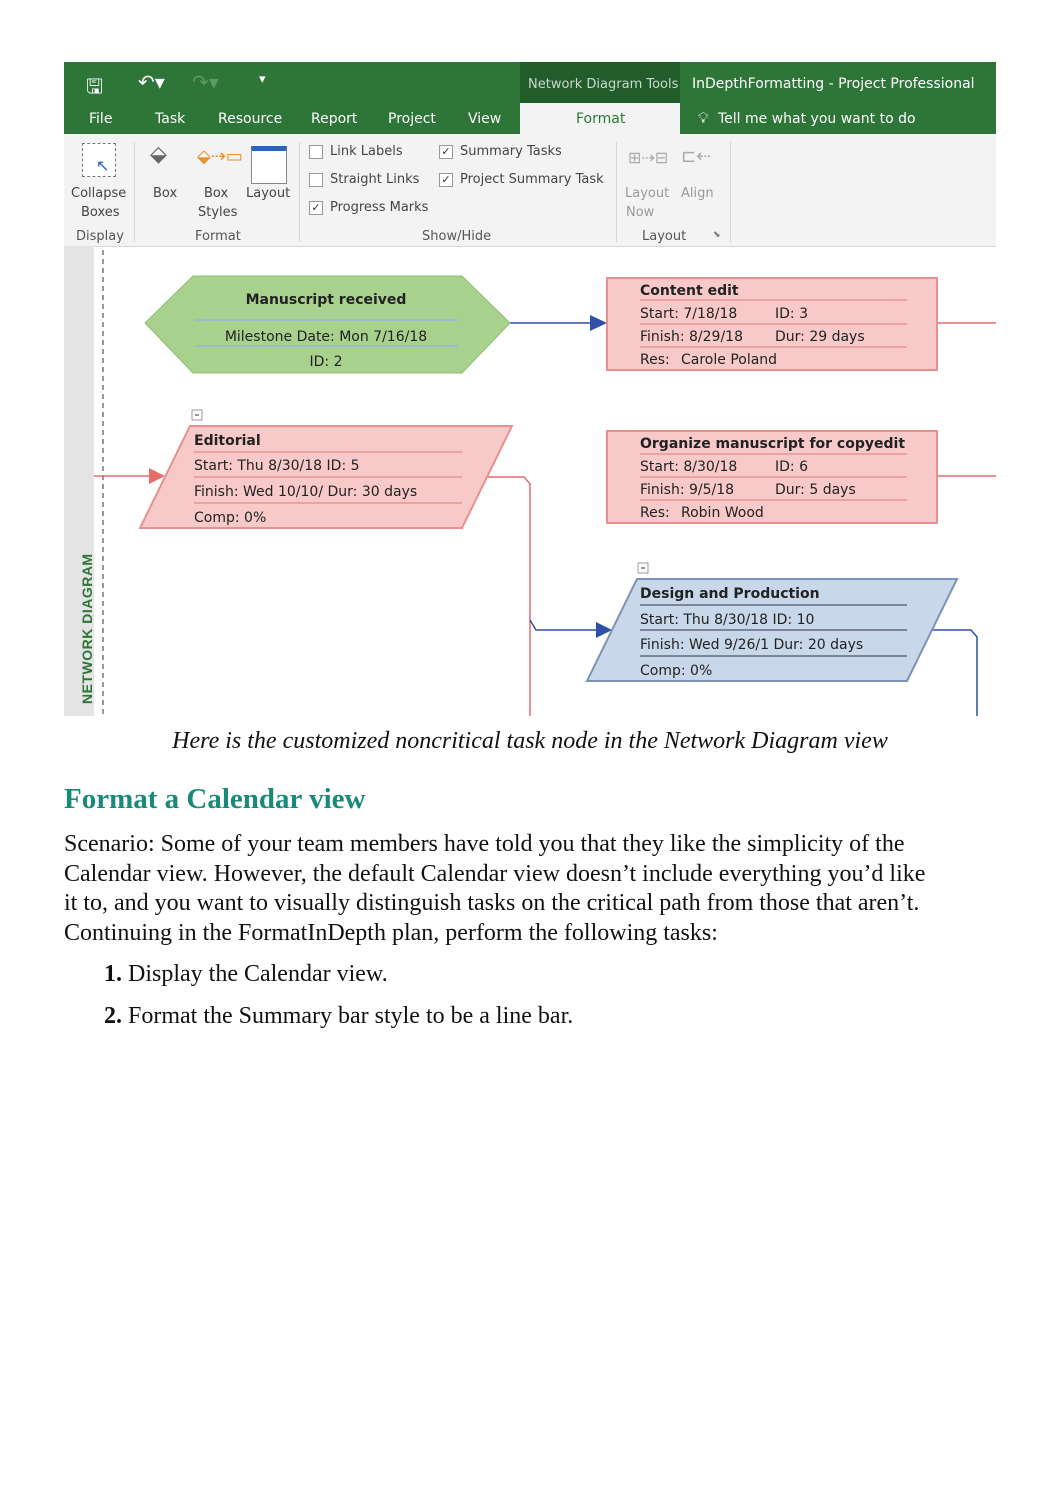 The height and width of the screenshot is (1500, 1060). I want to click on node-dur: Dur: 29 days, so click(820, 337).